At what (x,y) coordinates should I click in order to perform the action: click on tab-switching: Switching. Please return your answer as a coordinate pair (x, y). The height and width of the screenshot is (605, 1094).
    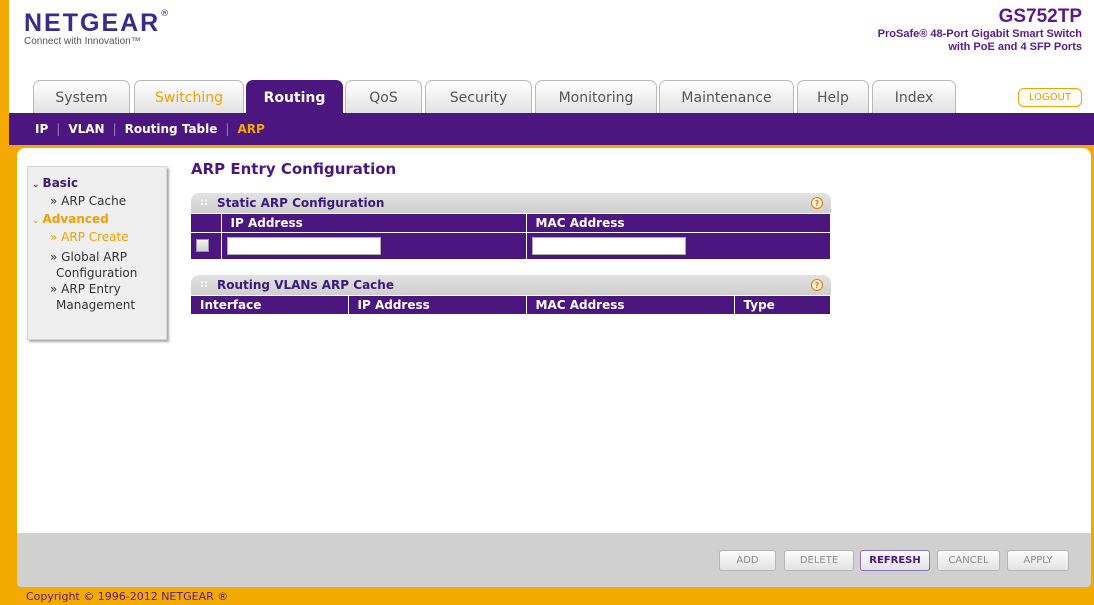
    Looking at the image, I should click on (189, 96).